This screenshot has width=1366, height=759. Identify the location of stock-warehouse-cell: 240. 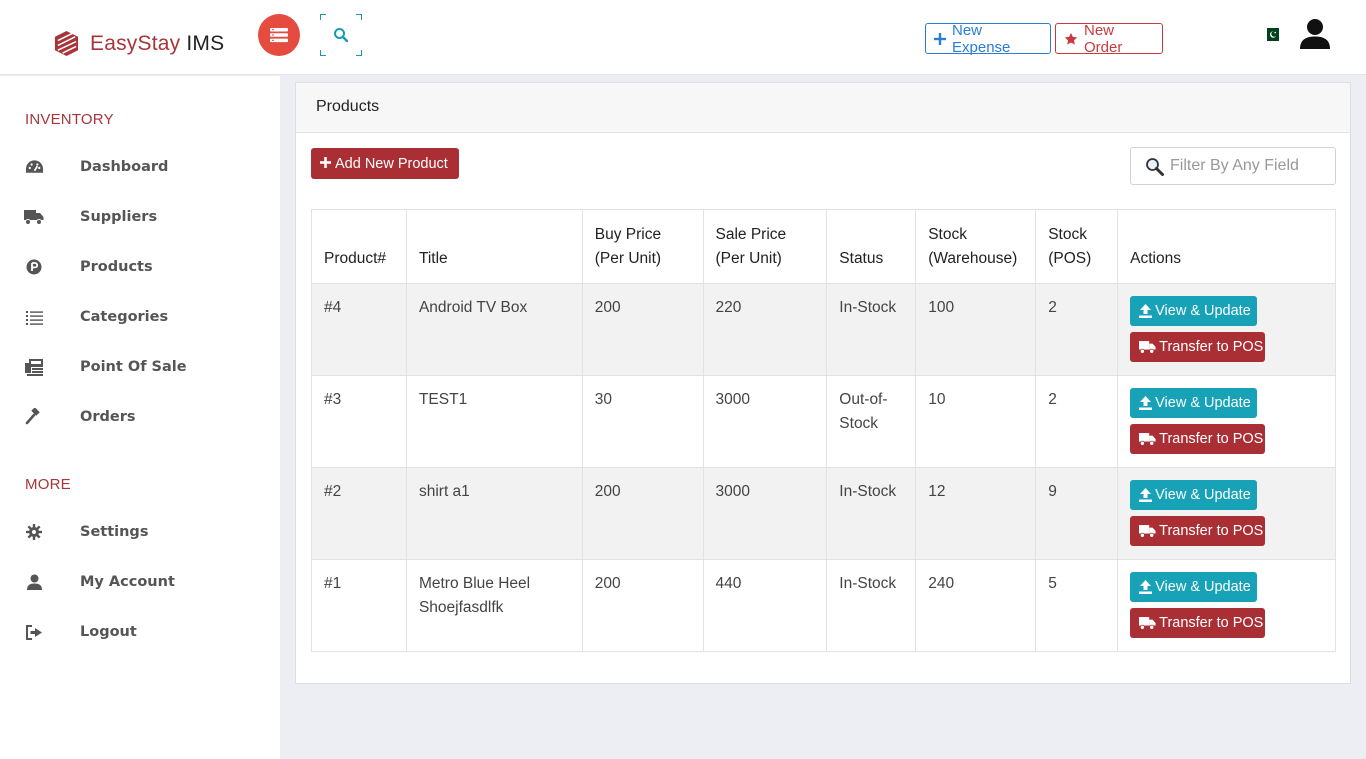
(976, 605).